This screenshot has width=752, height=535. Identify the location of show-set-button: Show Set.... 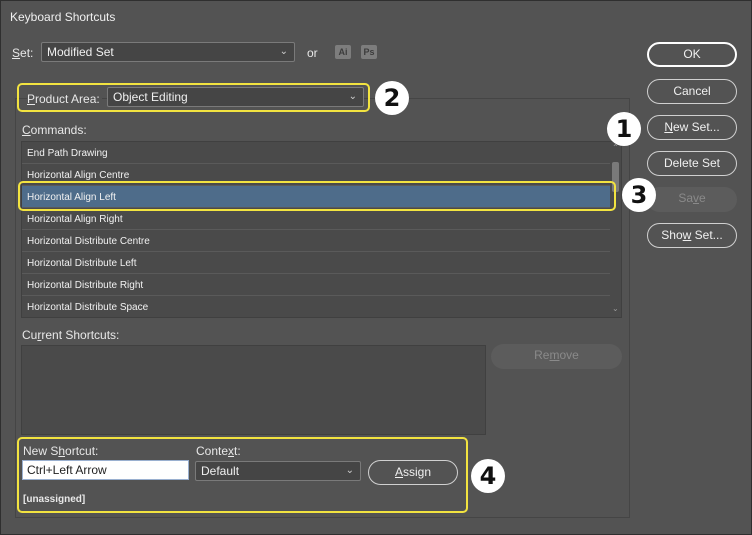
(692, 235).